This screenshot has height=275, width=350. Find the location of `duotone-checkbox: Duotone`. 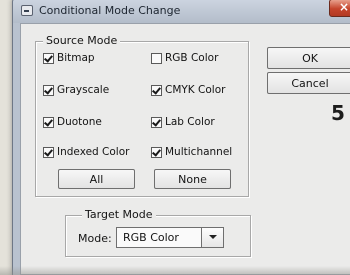

duotone-checkbox: Duotone is located at coordinates (72, 122).